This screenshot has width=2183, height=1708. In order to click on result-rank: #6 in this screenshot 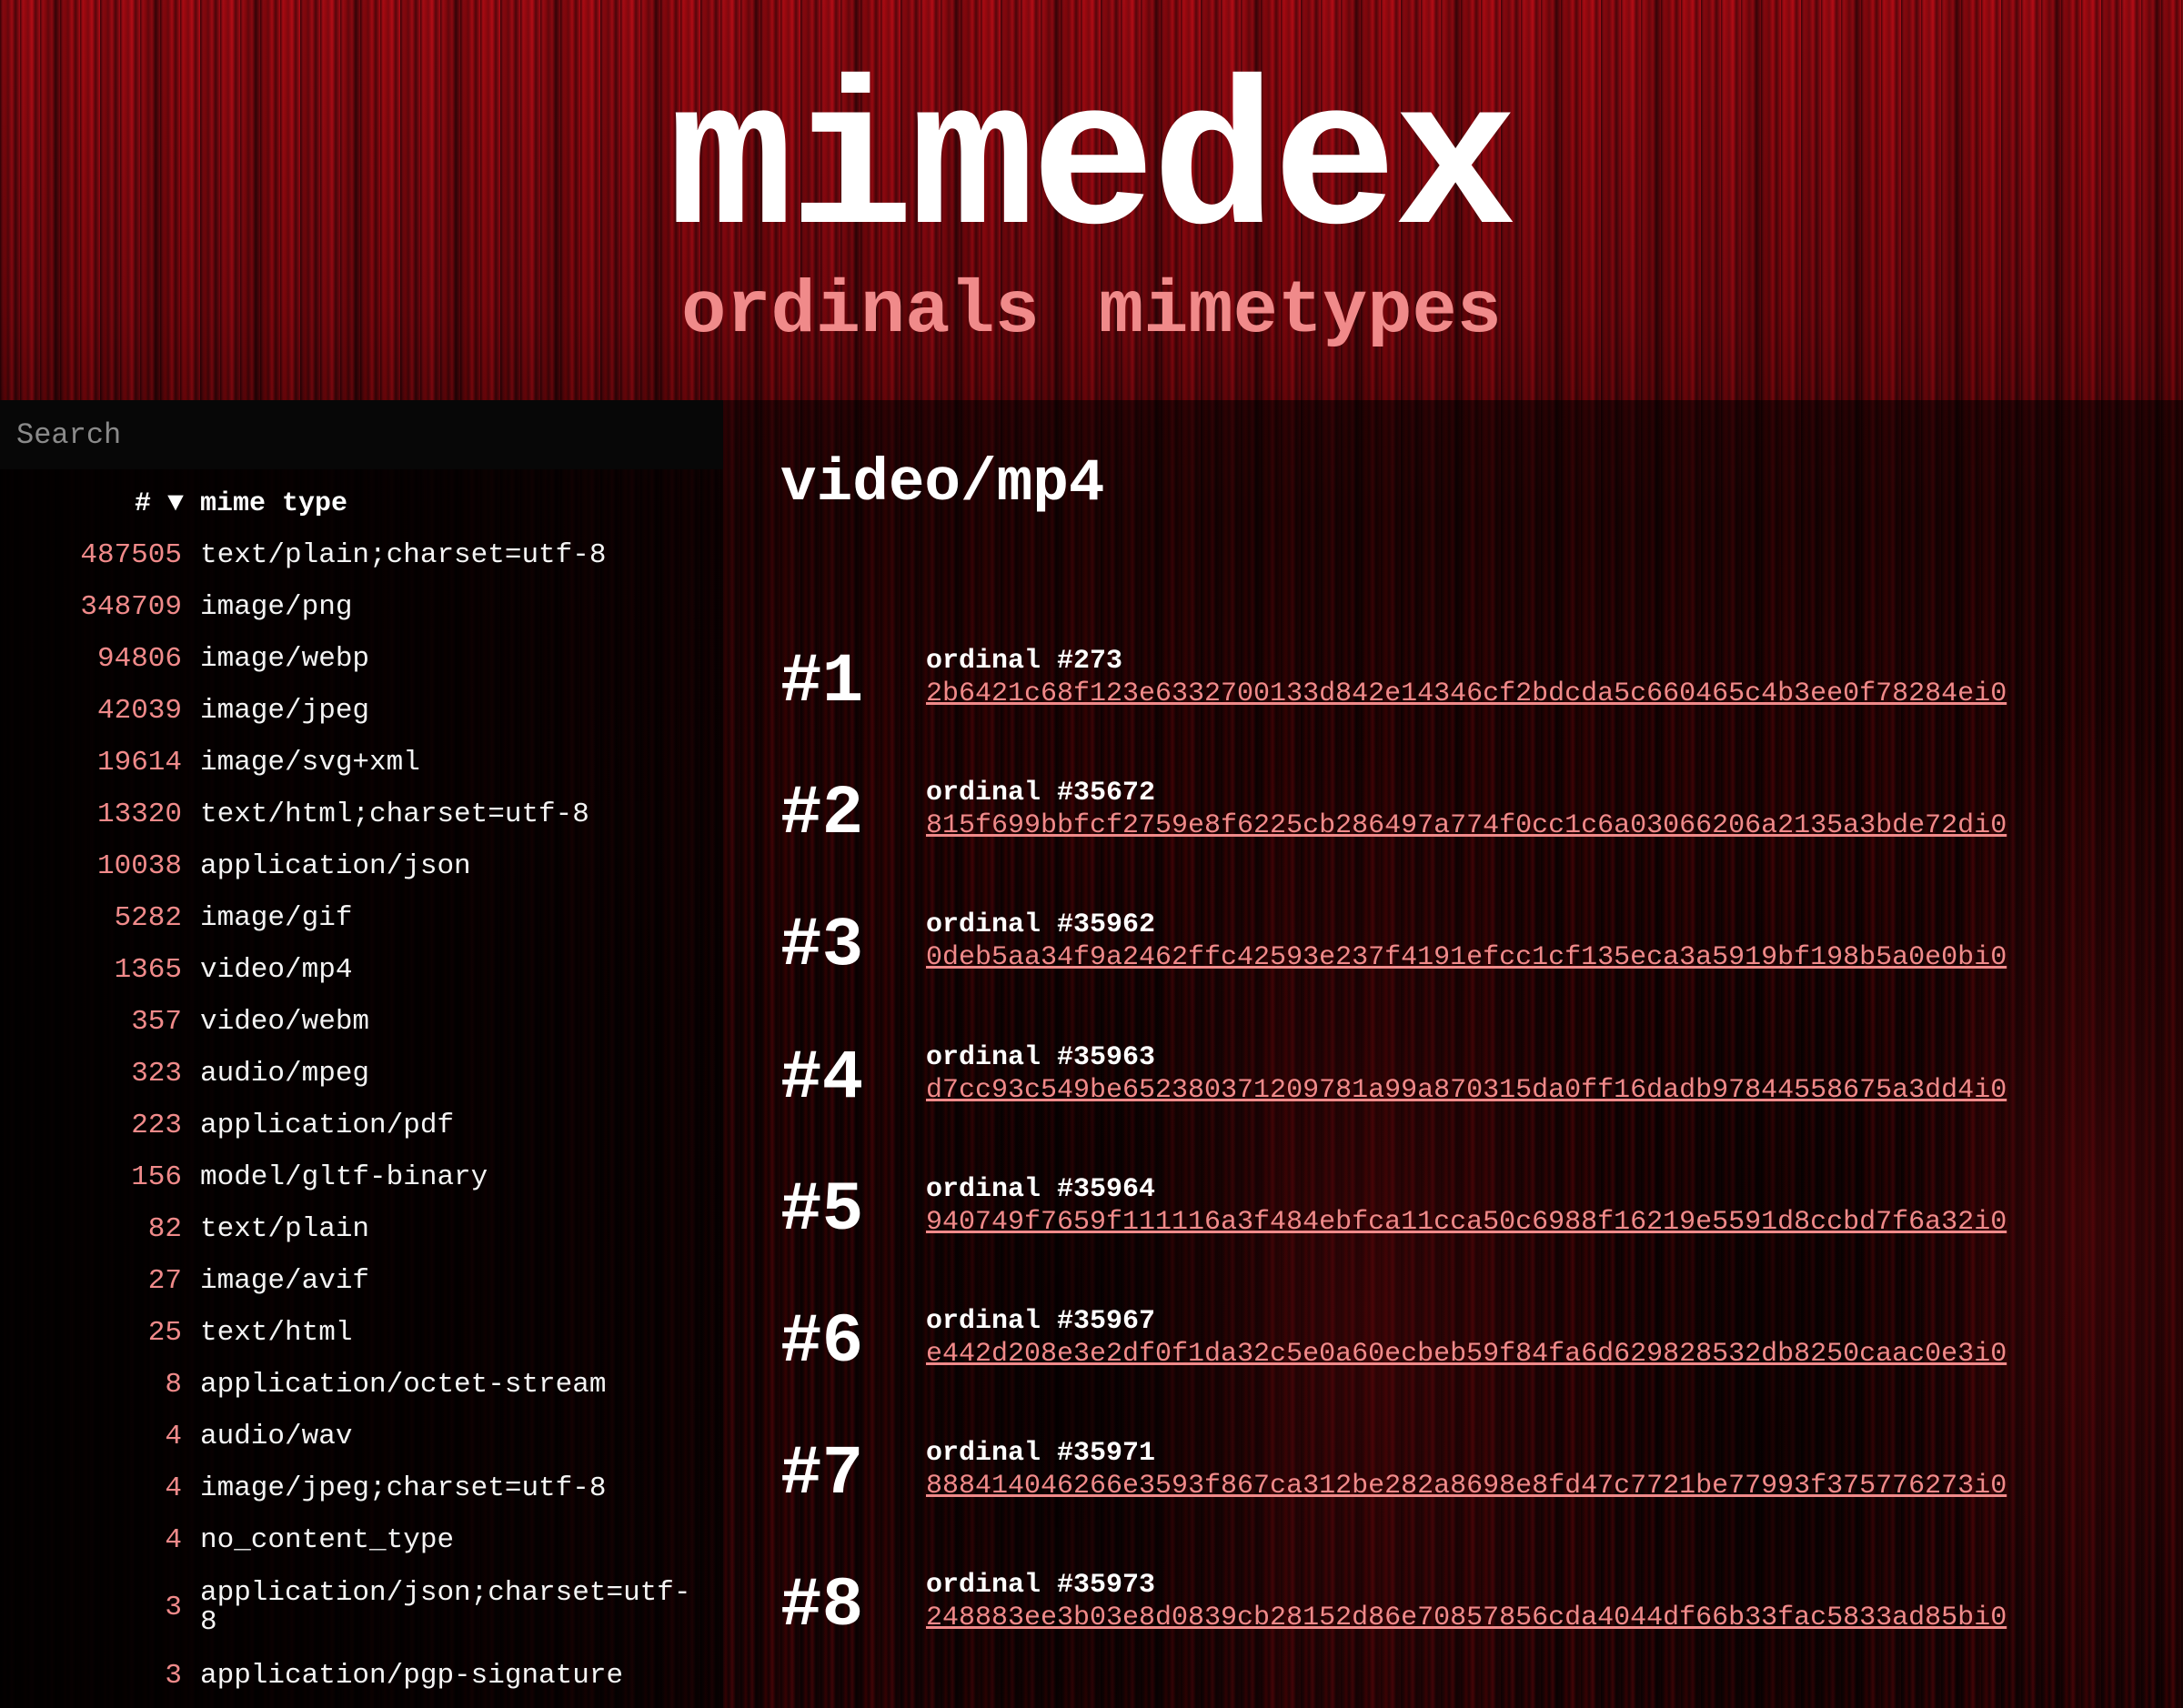, I will do `click(822, 1341)`.